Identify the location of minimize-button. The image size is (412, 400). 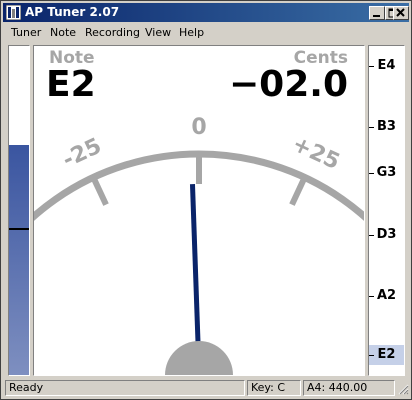
(377, 13).